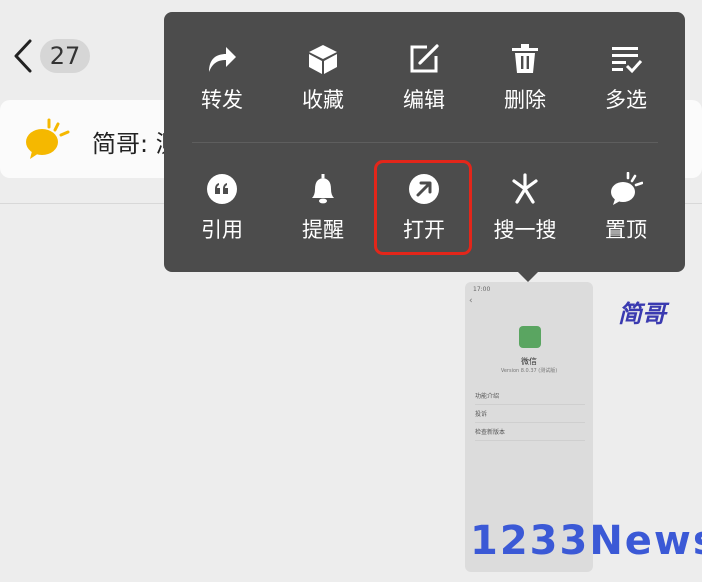 The height and width of the screenshot is (582, 702). I want to click on menu-item-quote: 引用, so click(222, 217).